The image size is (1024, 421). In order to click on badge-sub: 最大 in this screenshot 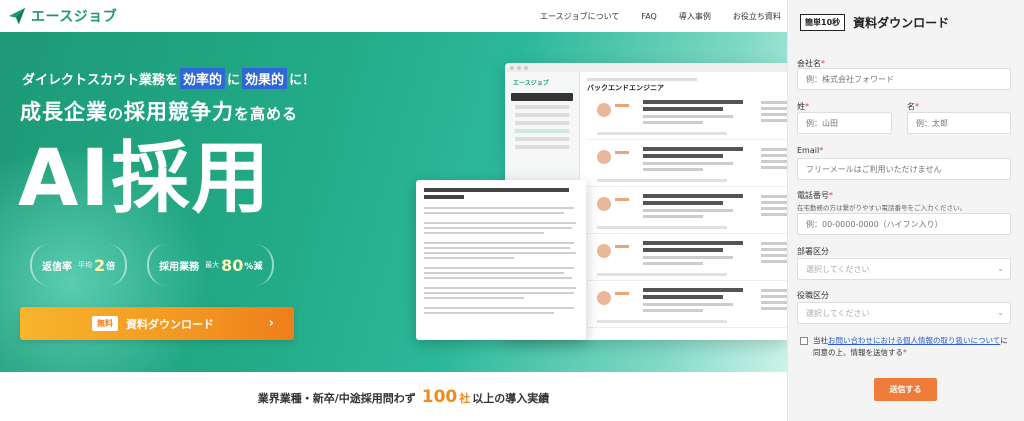, I will do `click(212, 265)`.